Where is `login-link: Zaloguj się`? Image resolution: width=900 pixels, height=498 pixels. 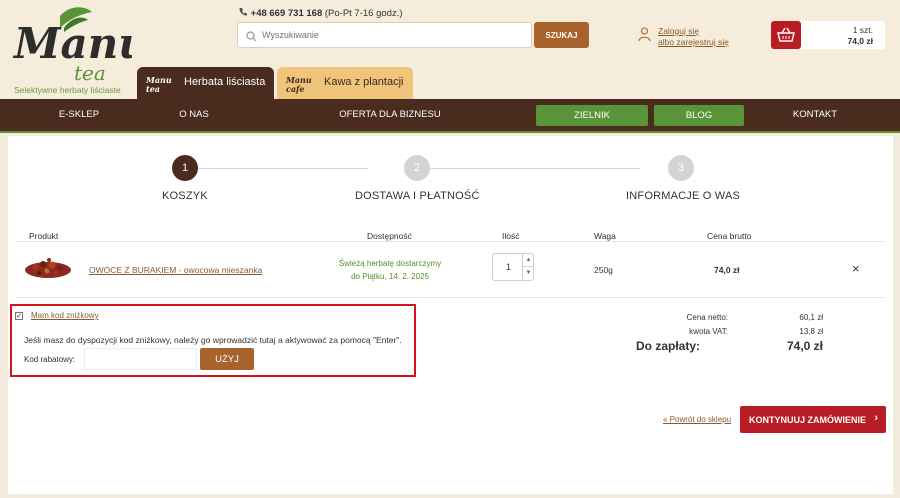
login-link: Zaloguj się is located at coordinates (693, 31).